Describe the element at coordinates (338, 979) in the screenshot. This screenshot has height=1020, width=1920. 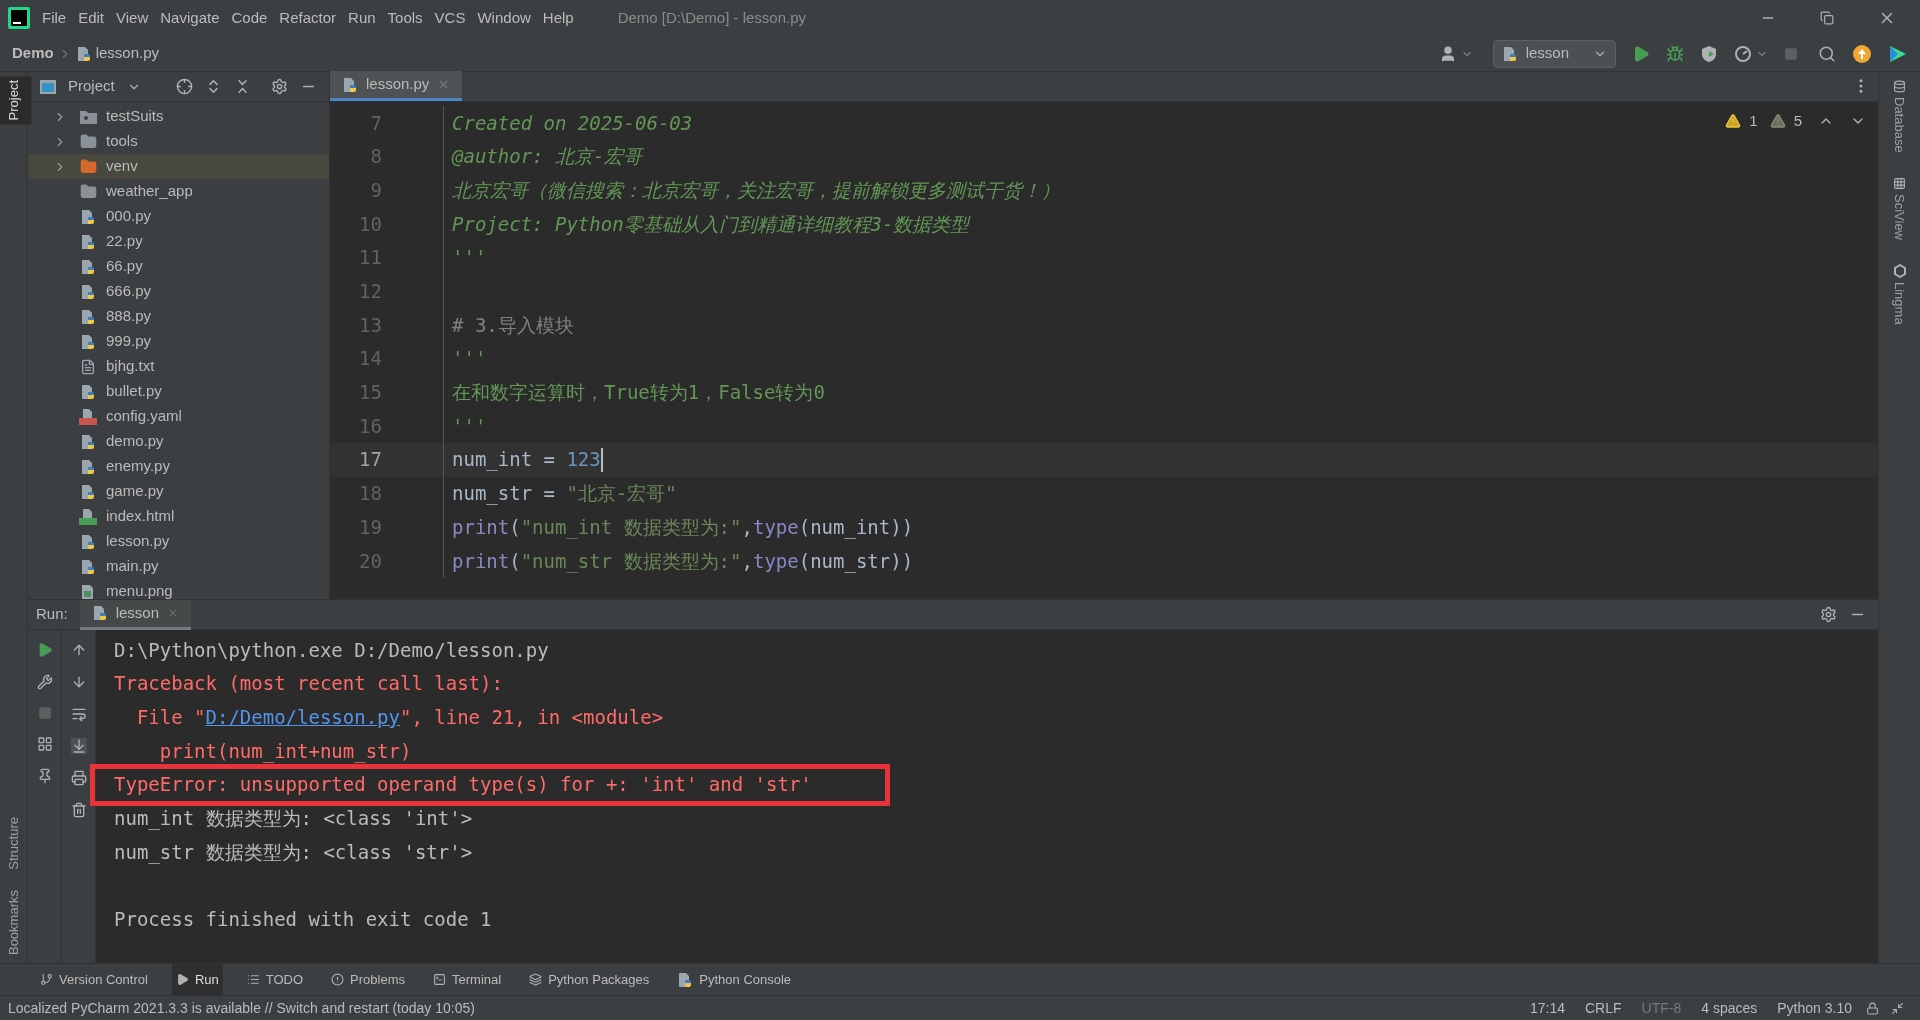
I see `problems-icon` at that location.